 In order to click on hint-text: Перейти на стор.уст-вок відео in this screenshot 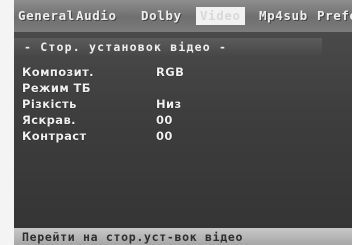, I will do `click(133, 237)`.